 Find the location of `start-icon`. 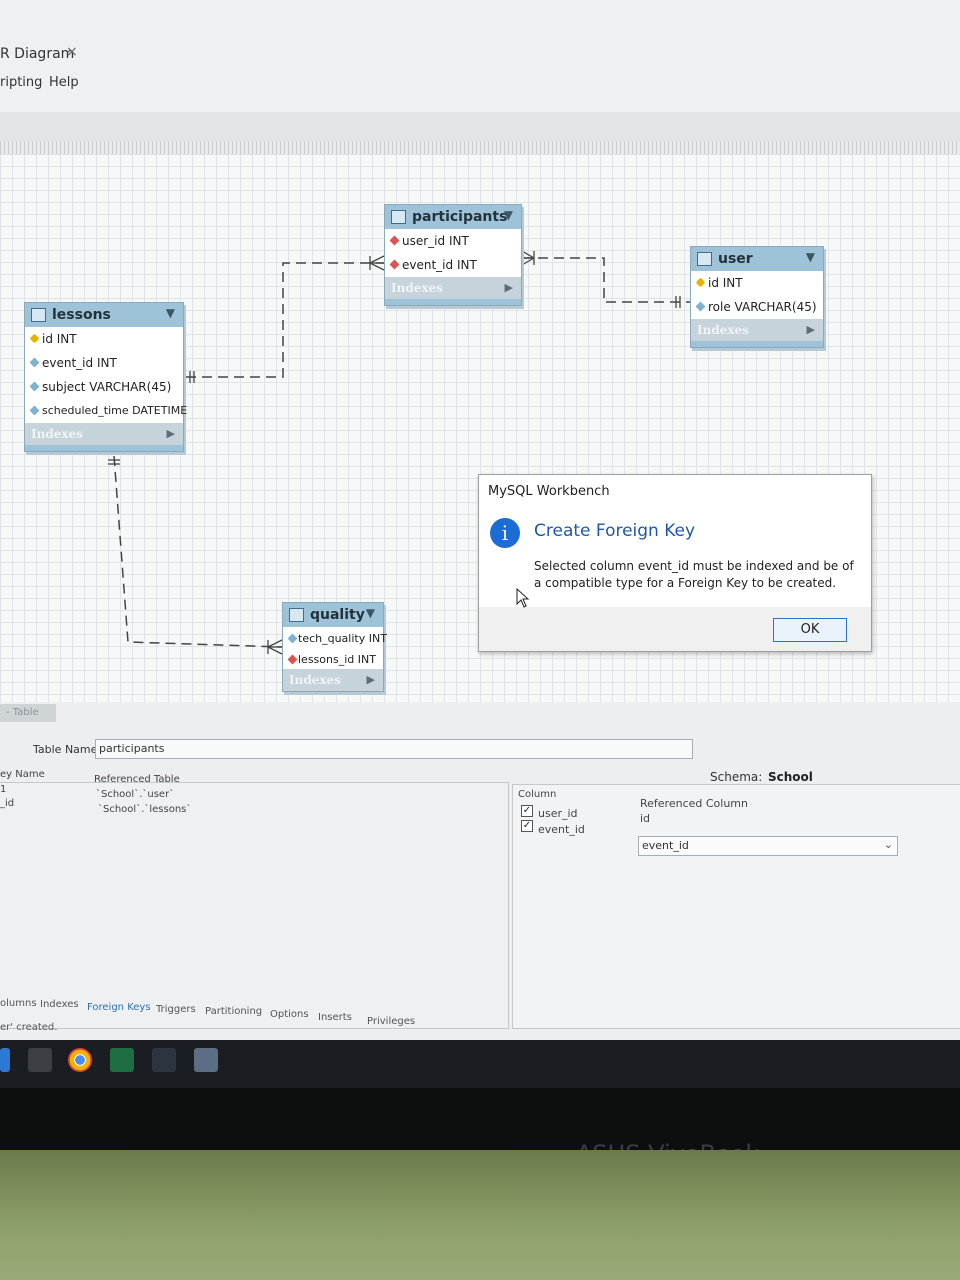

start-icon is located at coordinates (5, 1060).